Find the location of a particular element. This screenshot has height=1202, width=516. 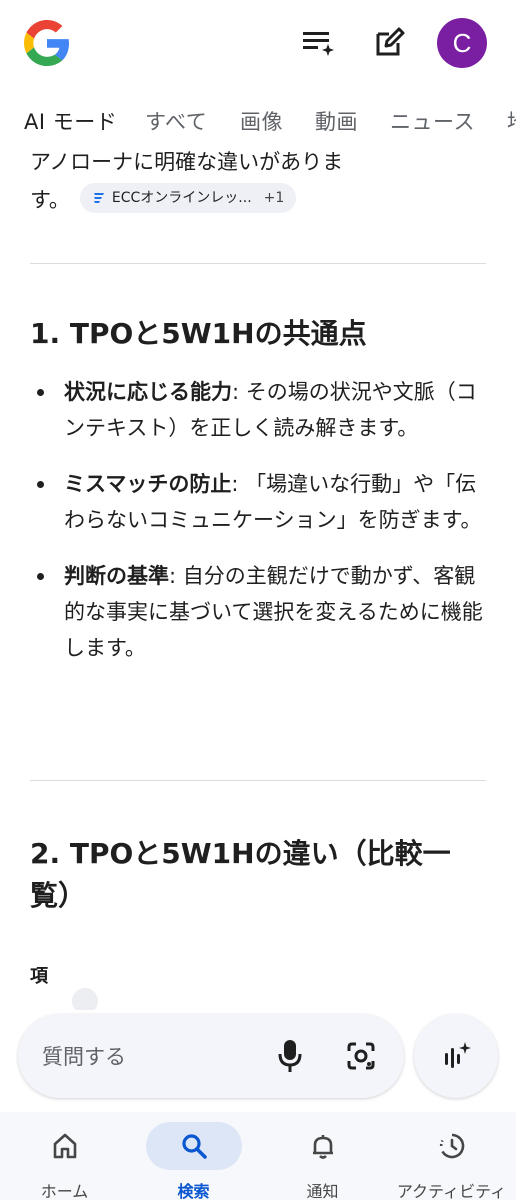

bell-icon is located at coordinates (322, 1147).